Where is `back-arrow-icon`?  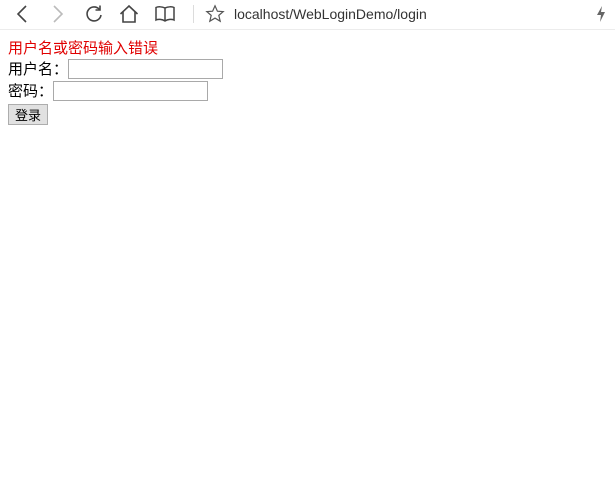
back-arrow-icon is located at coordinates (21, 14).